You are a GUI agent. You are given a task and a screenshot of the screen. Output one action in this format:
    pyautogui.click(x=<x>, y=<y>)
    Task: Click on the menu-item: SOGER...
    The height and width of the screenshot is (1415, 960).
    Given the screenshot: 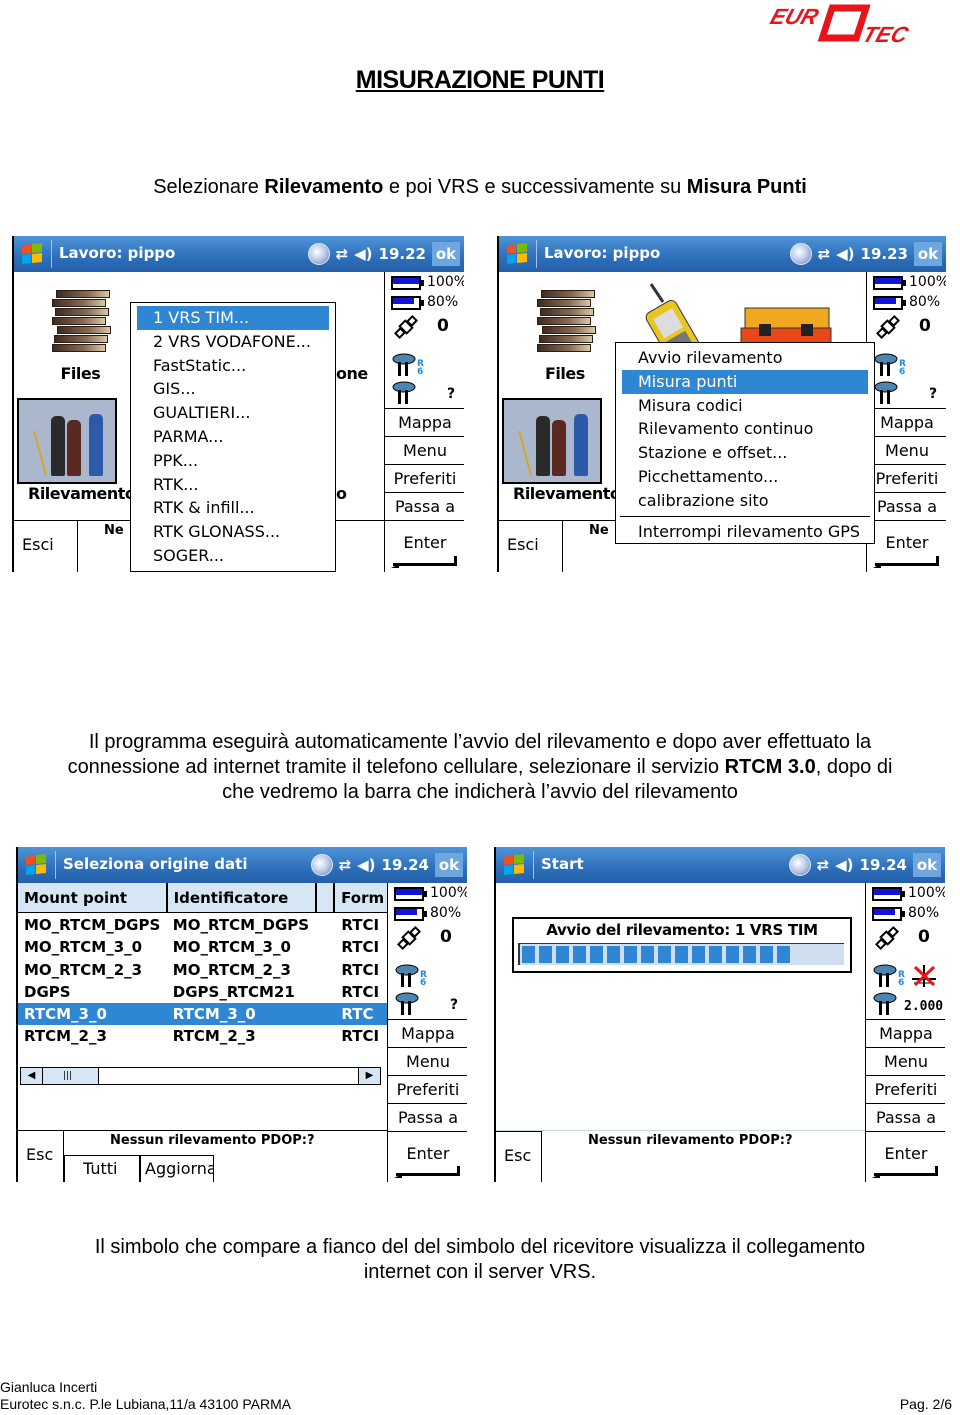 What is the action you would take?
    pyautogui.click(x=233, y=556)
    